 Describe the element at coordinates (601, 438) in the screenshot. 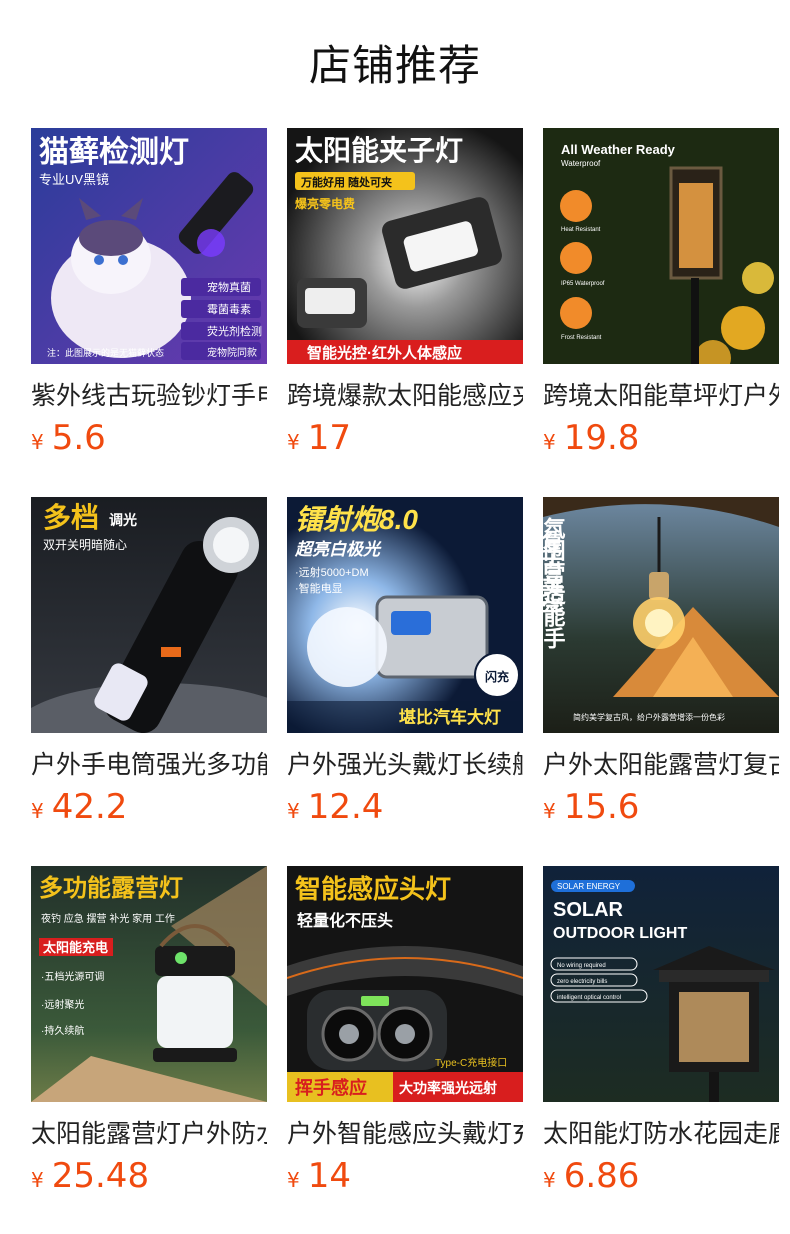

I see `price-value: 19.8` at that location.